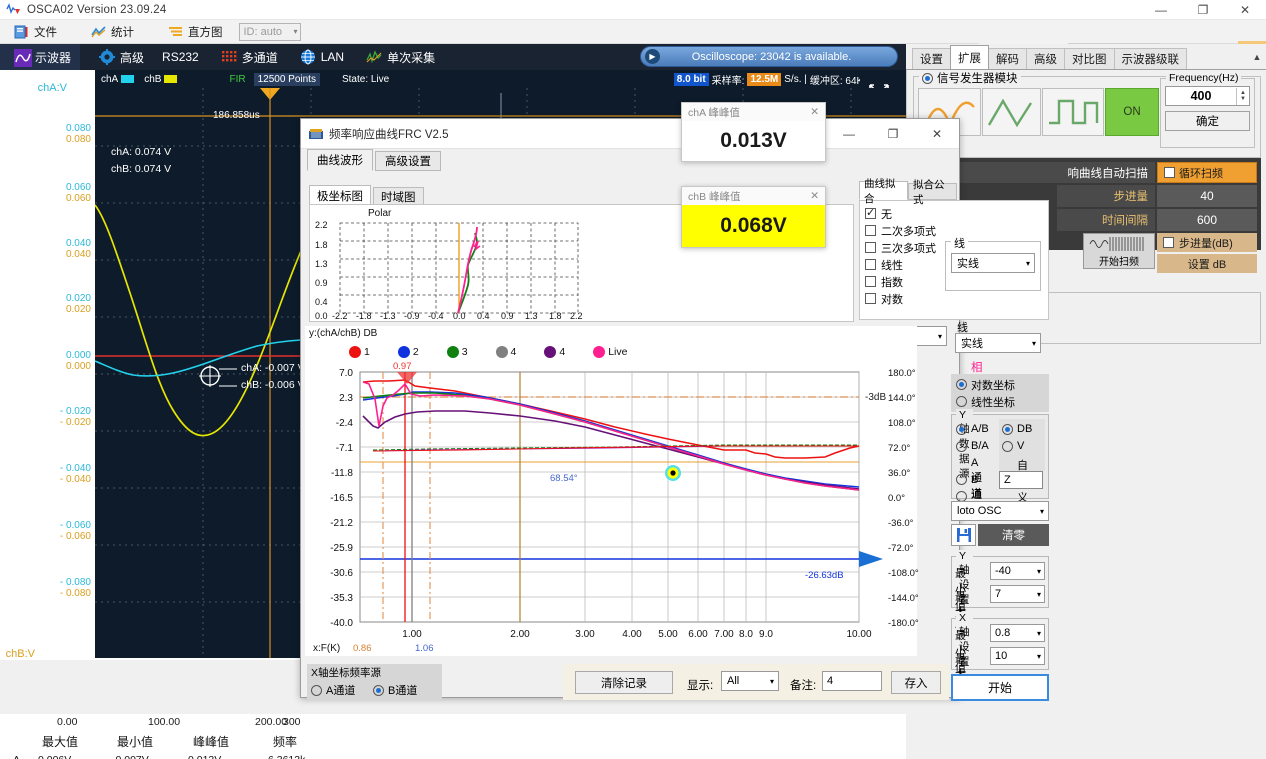  What do you see at coordinates (453, 755) in the screenshot?
I see `table-row: A 0.006V -0.007V 0.013V 6.3613k` at bounding box center [453, 755].